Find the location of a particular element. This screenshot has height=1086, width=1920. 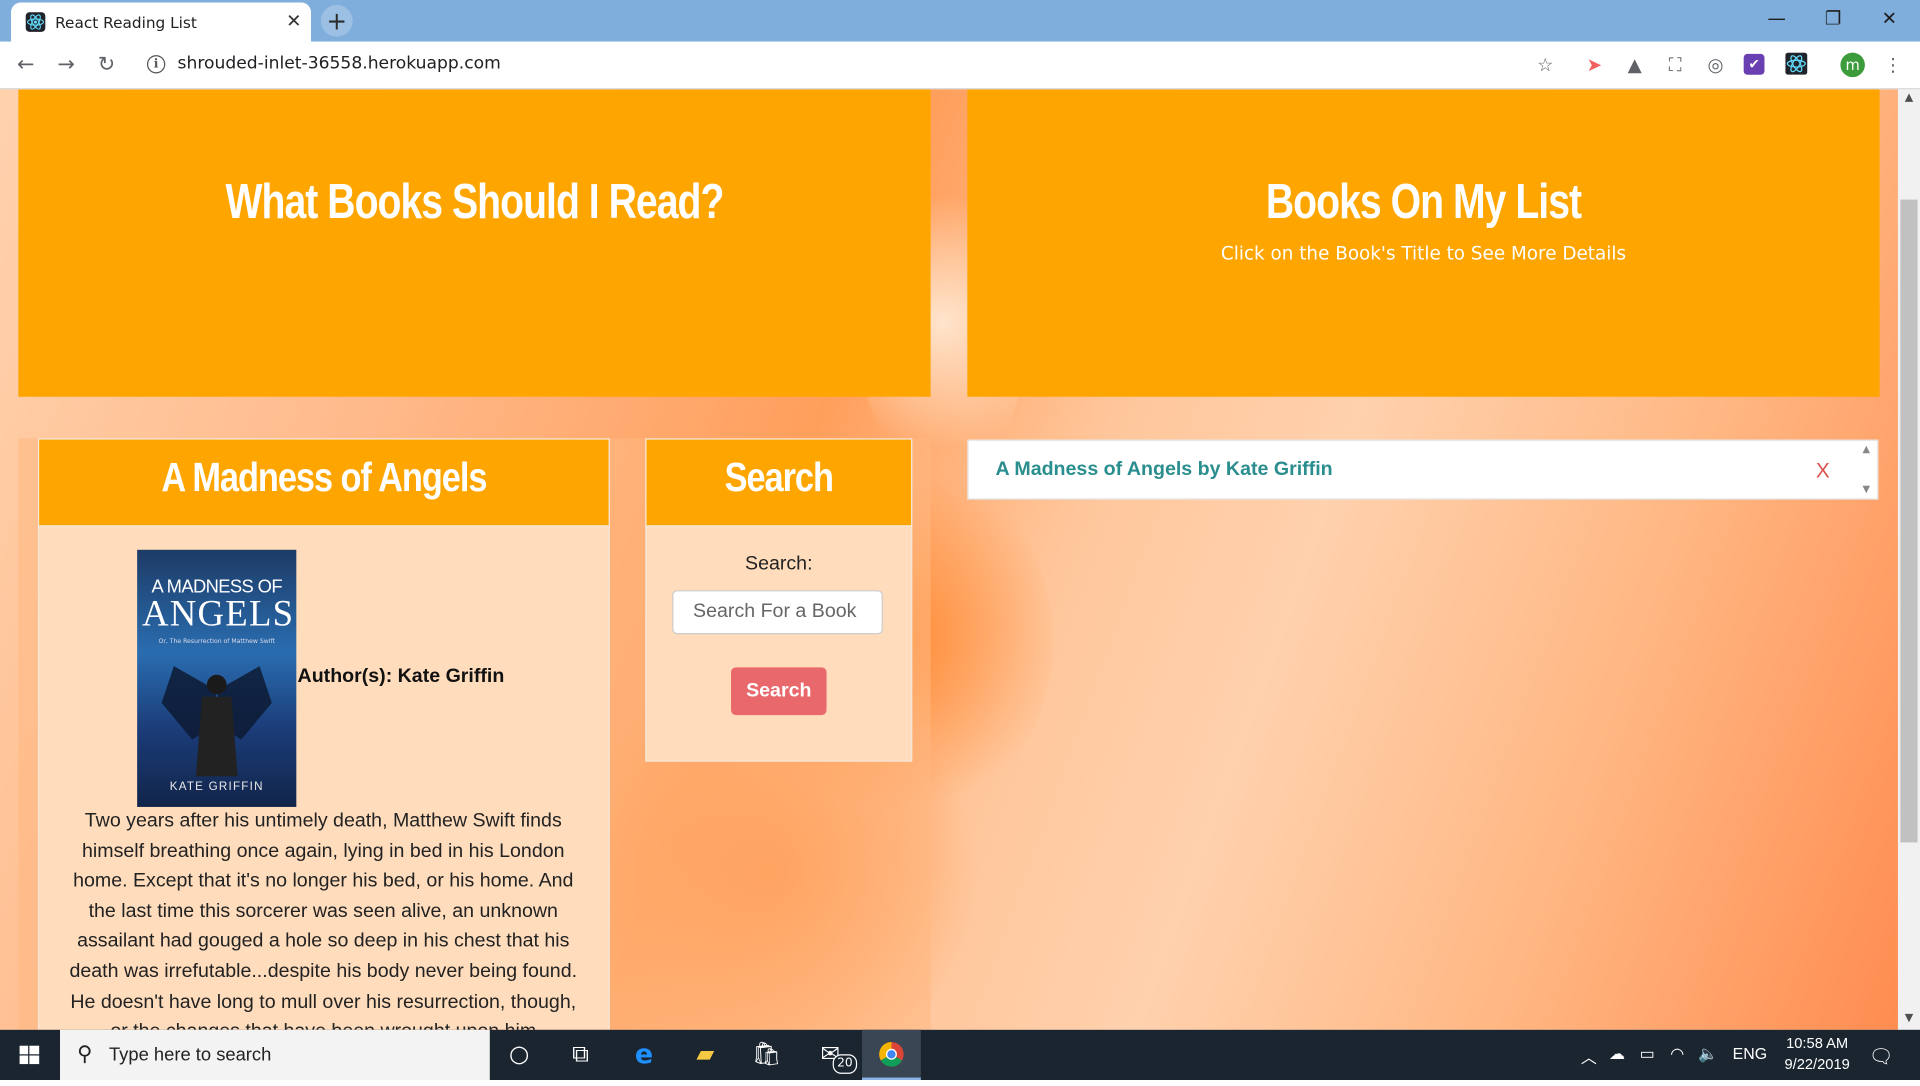

drive-icon: ▲ is located at coordinates (1634, 65).